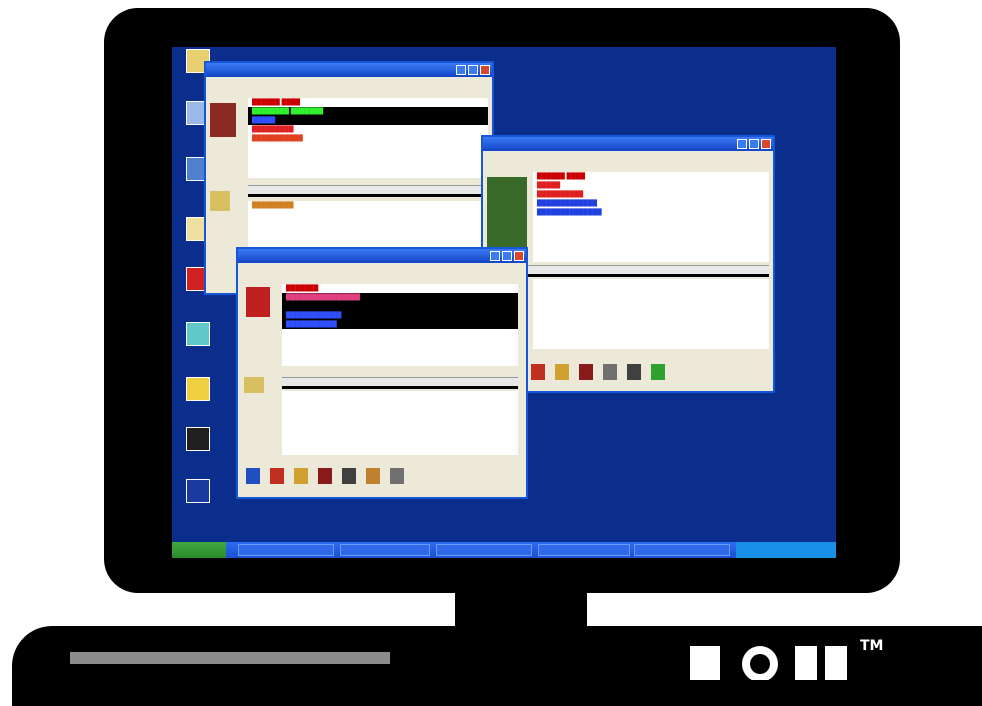  Describe the element at coordinates (872, 646) in the screenshot. I see `trademark: TM` at that location.